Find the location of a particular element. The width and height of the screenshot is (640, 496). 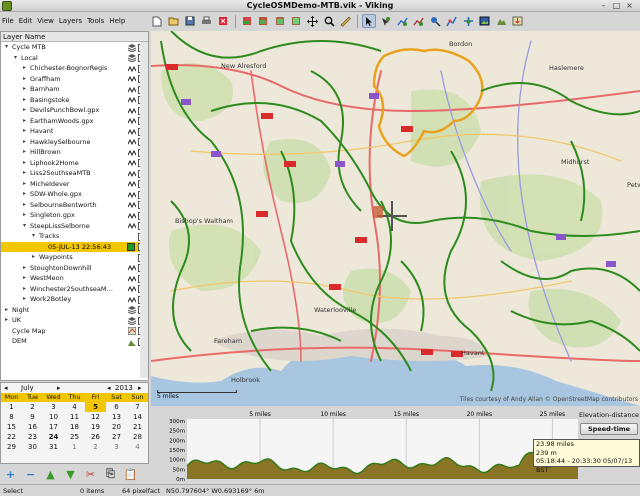

menu-layers: Layers is located at coordinates (70, 21).